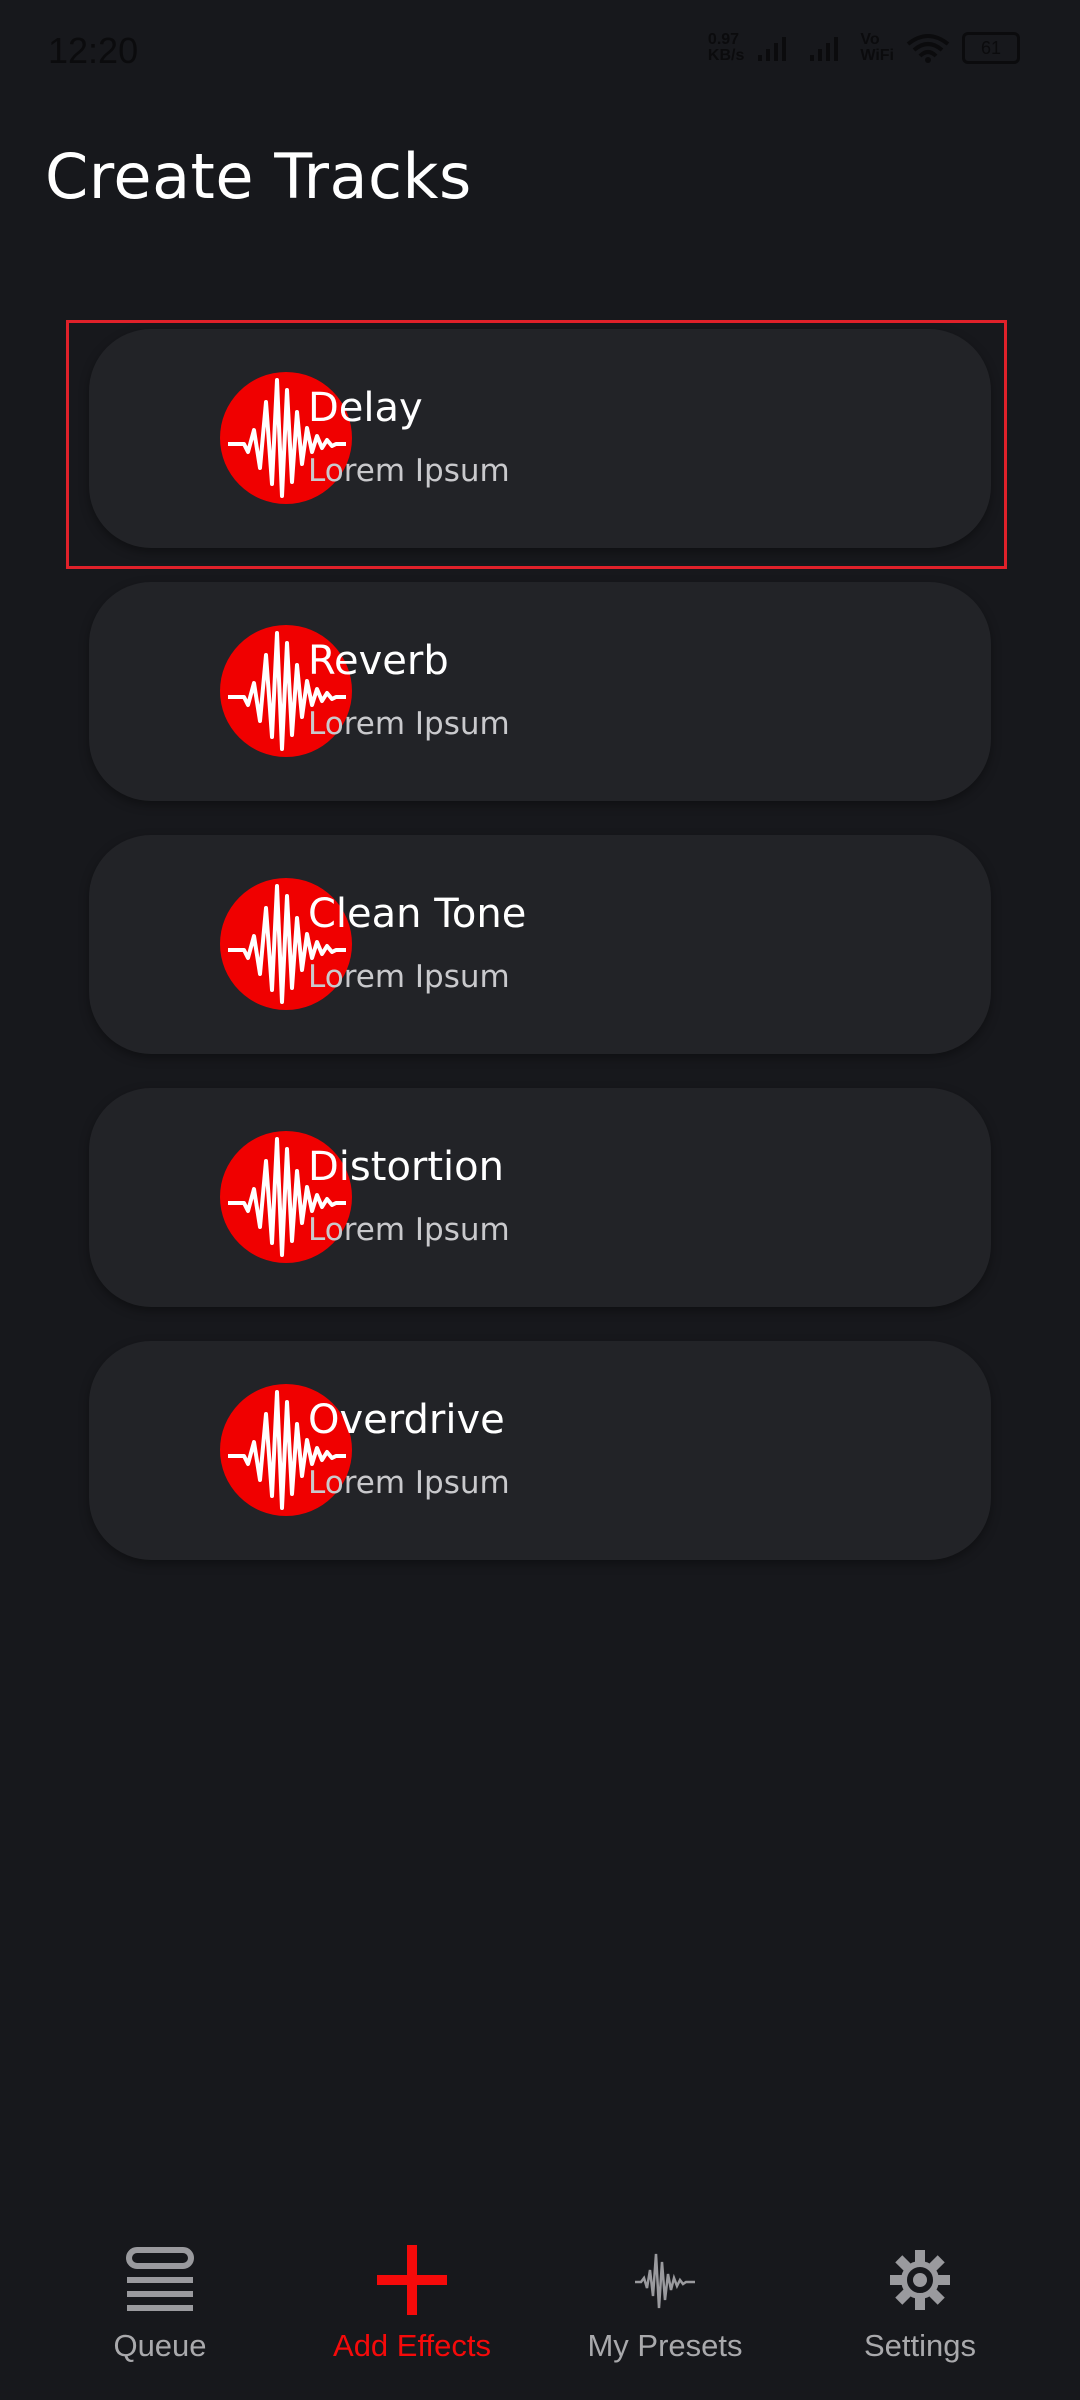 The height and width of the screenshot is (2400, 1080). What do you see at coordinates (540, 1450) in the screenshot?
I see `effect-card-overdrive: Overdrive Lorem Ipsum` at bounding box center [540, 1450].